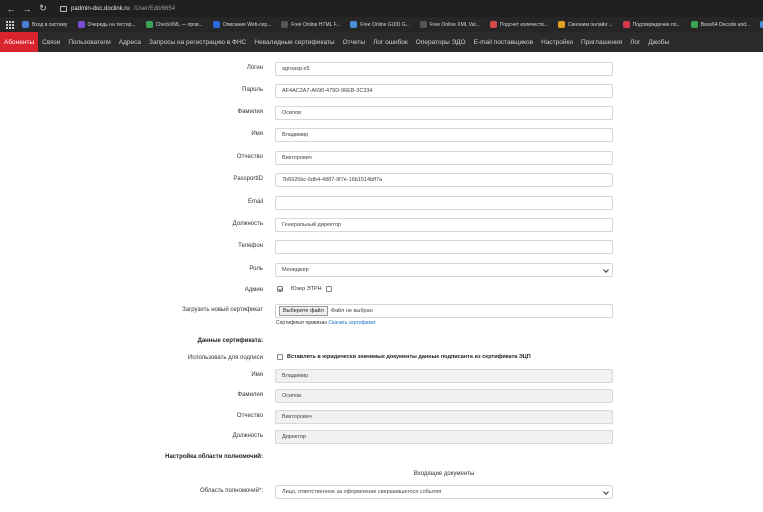 This screenshot has height=512, width=763. I want to click on file-status: Файл не выбран, so click(351, 311).